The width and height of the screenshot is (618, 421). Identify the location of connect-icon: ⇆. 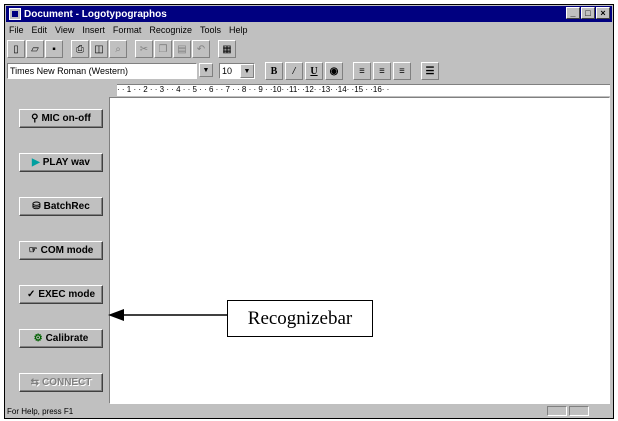
(34, 382).